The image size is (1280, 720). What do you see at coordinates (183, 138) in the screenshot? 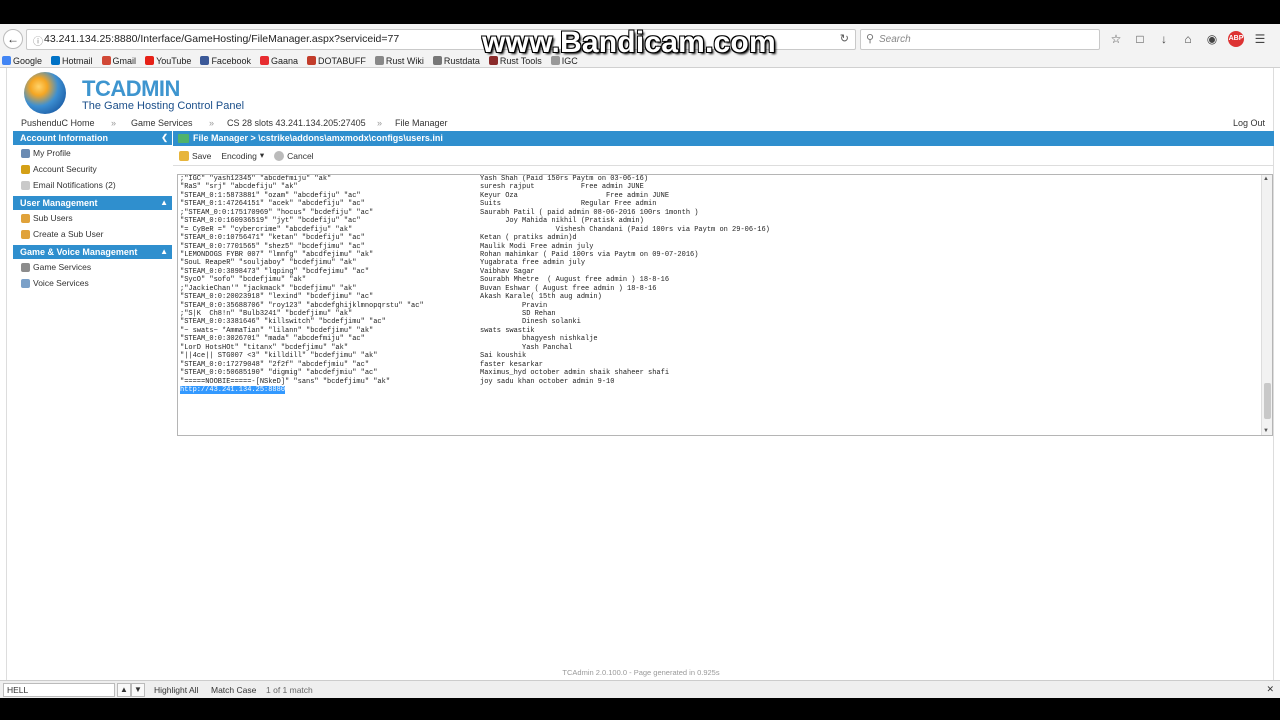
I see `folder-icon` at bounding box center [183, 138].